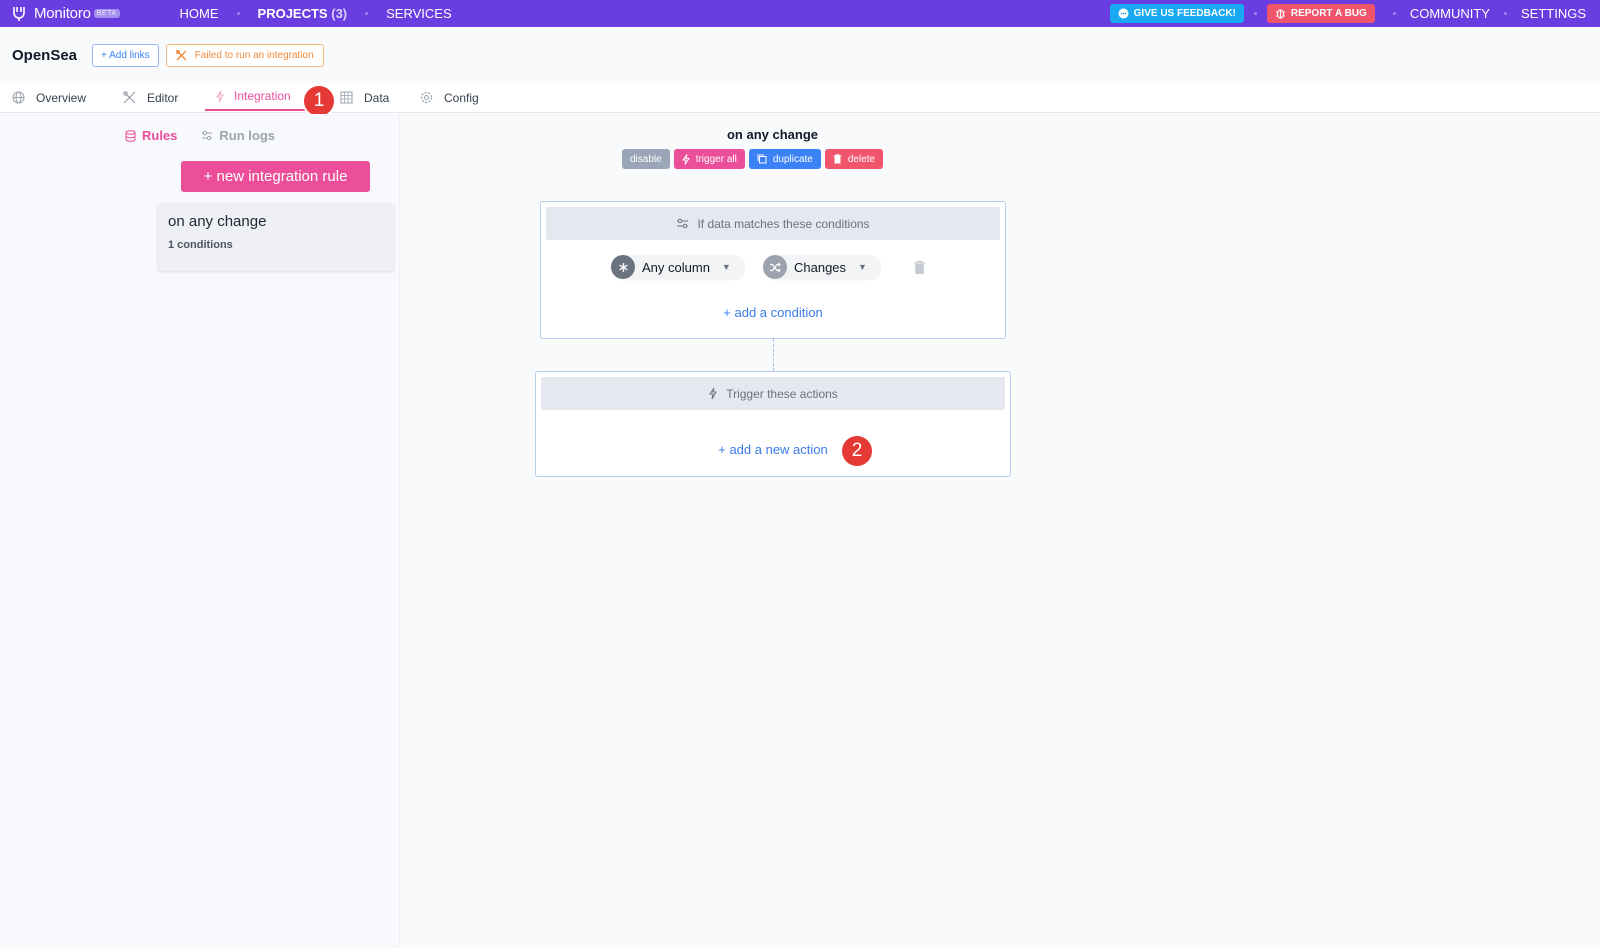 The height and width of the screenshot is (948, 1600). Describe the element at coordinates (861, 159) in the screenshot. I see `delete-label: delete` at that location.